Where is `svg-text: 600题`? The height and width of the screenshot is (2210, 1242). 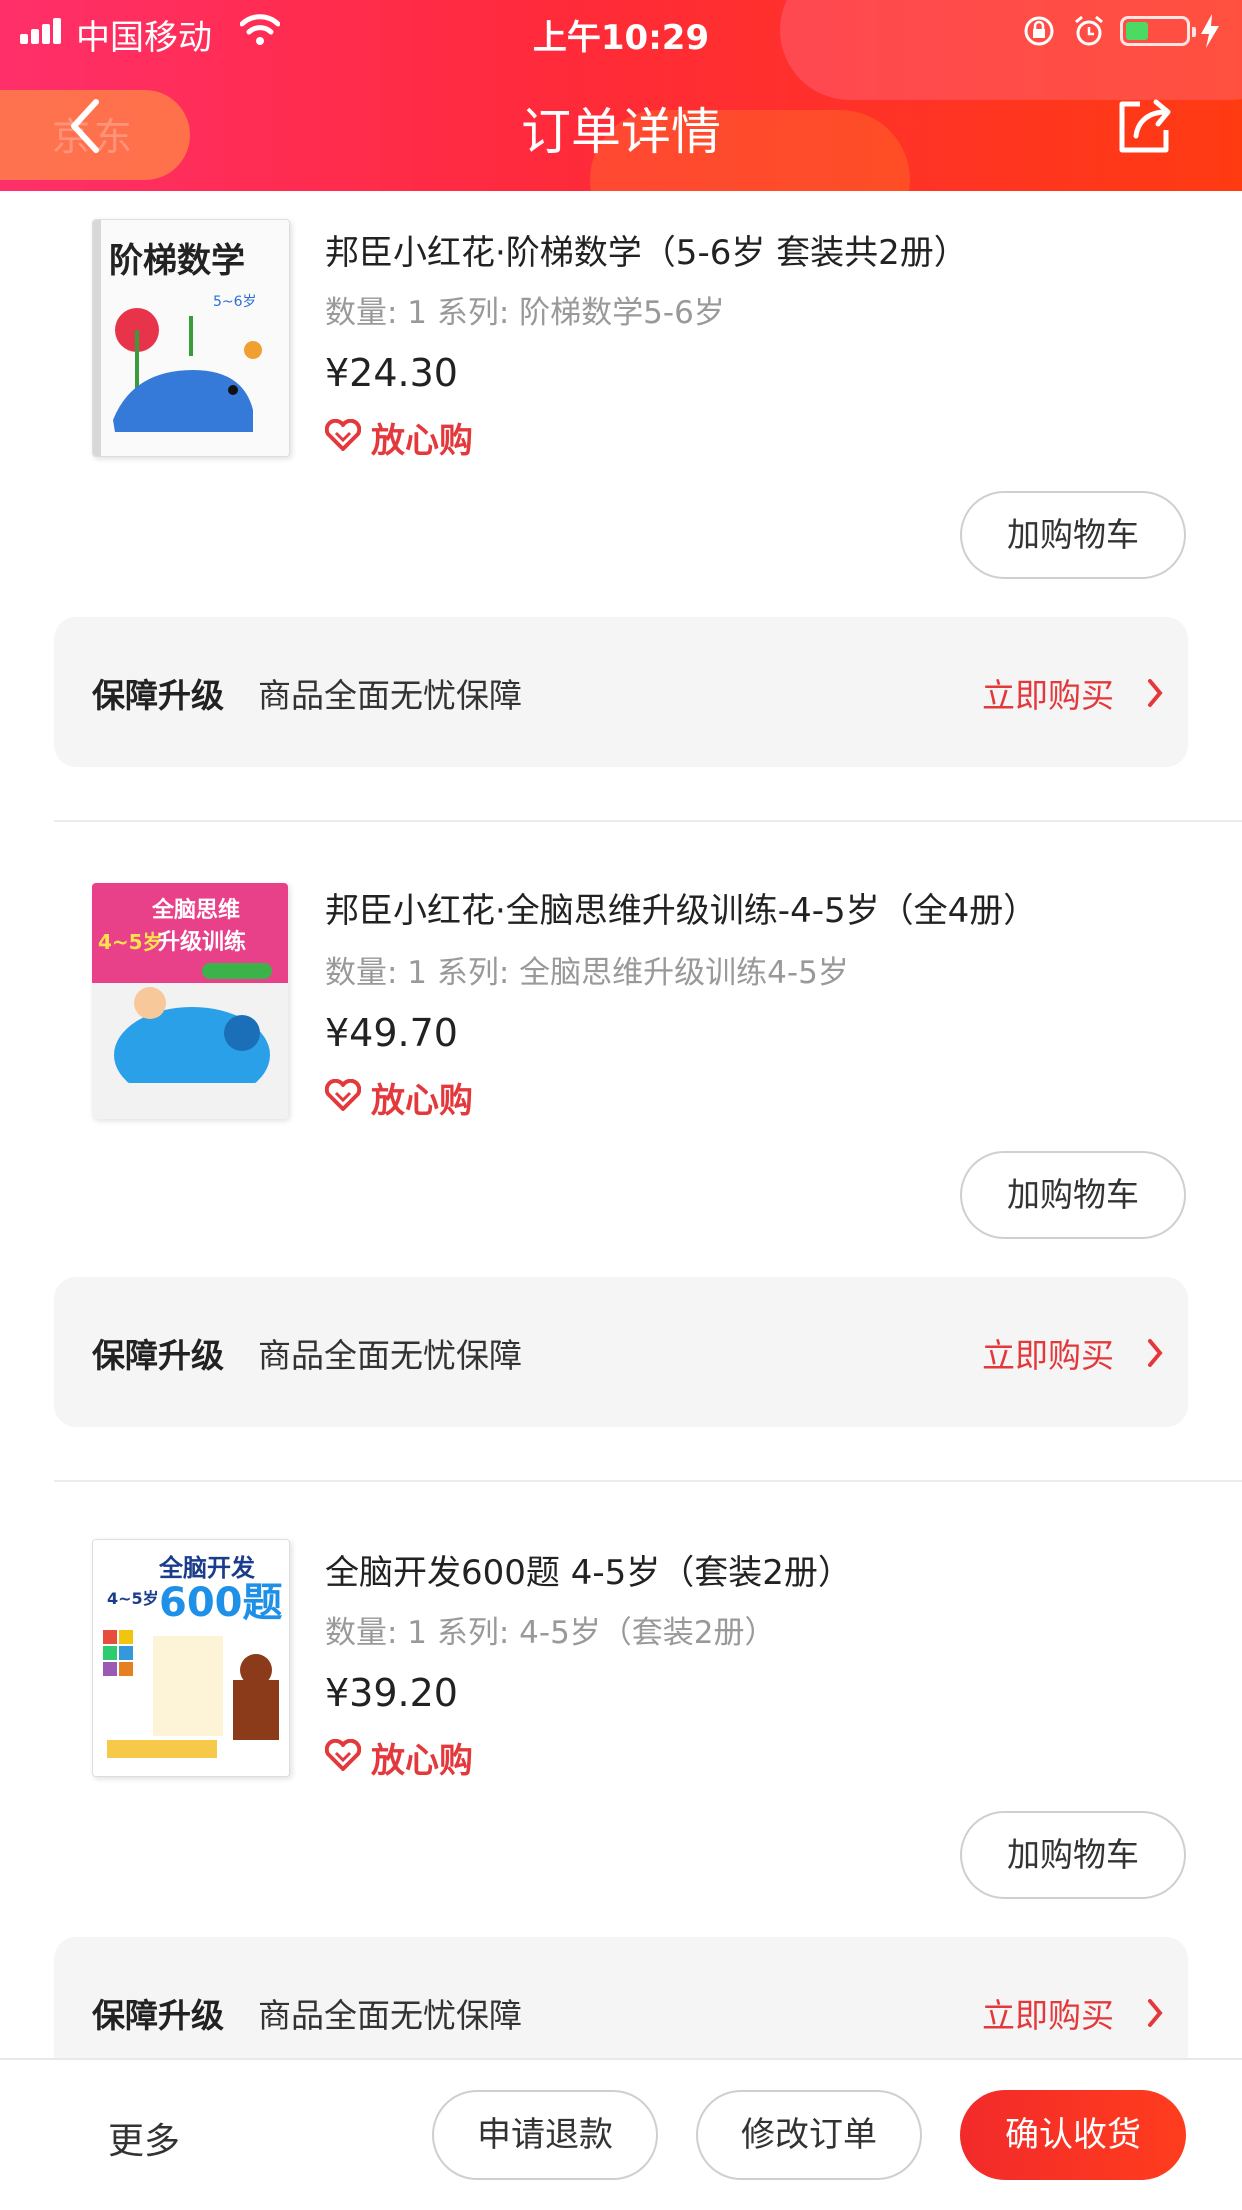 svg-text: 600题 is located at coordinates (221, 1603).